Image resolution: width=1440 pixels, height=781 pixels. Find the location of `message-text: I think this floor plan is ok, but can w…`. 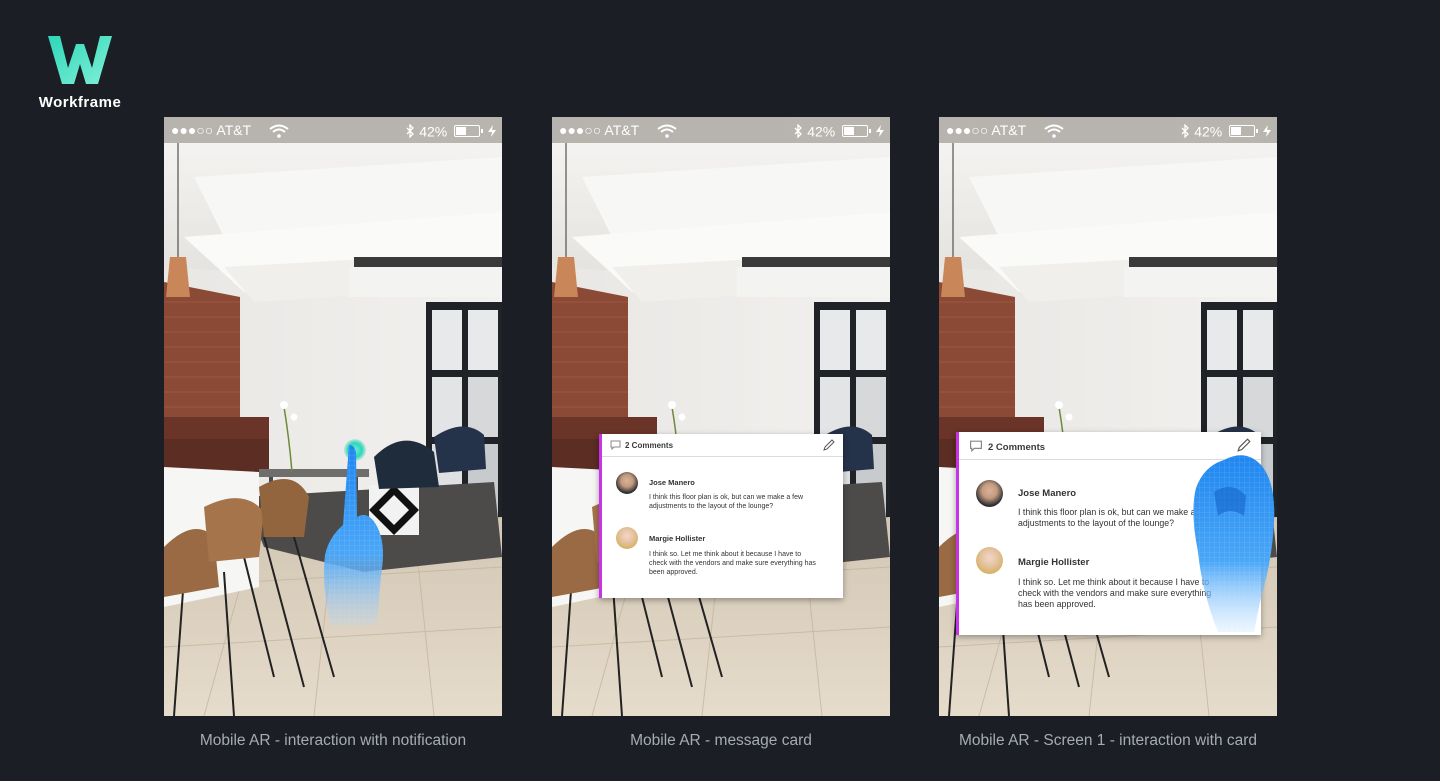

message-text: I think this floor plan is ok, but can w… is located at coordinates (726, 502).